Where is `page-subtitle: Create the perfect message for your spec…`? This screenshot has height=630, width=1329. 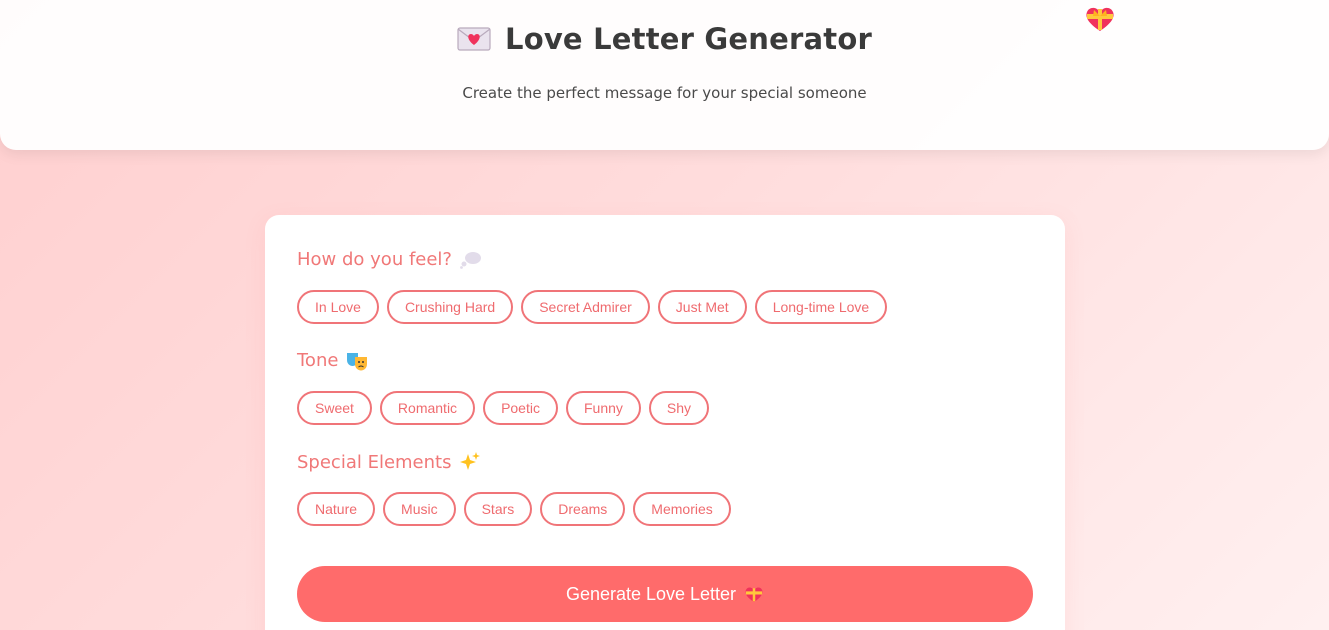
page-subtitle: Create the perfect message for your spec… is located at coordinates (664, 93).